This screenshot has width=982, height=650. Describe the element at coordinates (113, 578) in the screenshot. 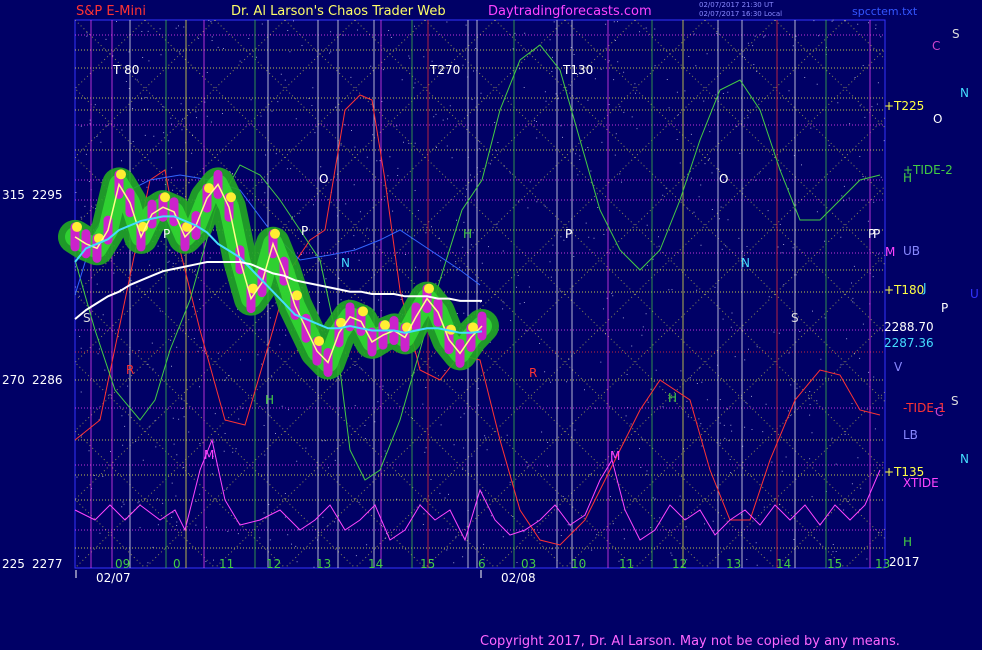

I see `date-label: 02/07` at that location.